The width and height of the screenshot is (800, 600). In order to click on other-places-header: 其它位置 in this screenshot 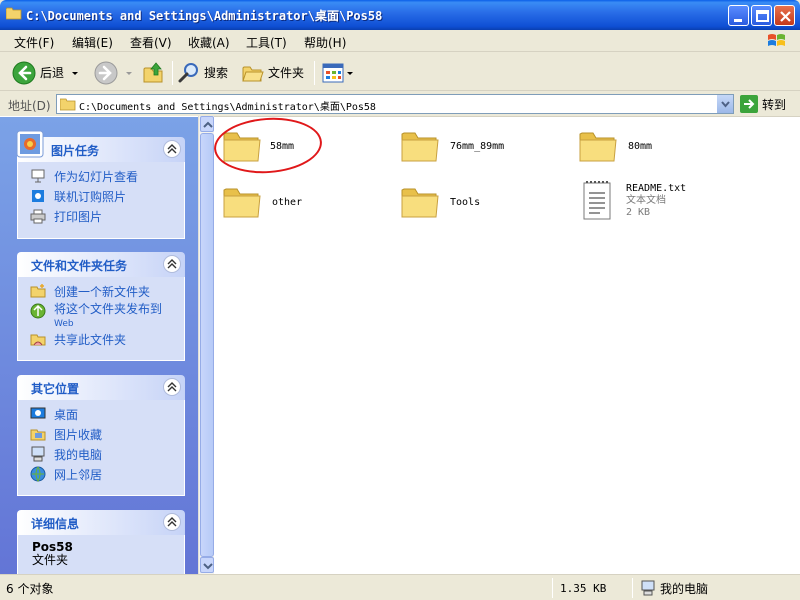, I will do `click(101, 387)`.